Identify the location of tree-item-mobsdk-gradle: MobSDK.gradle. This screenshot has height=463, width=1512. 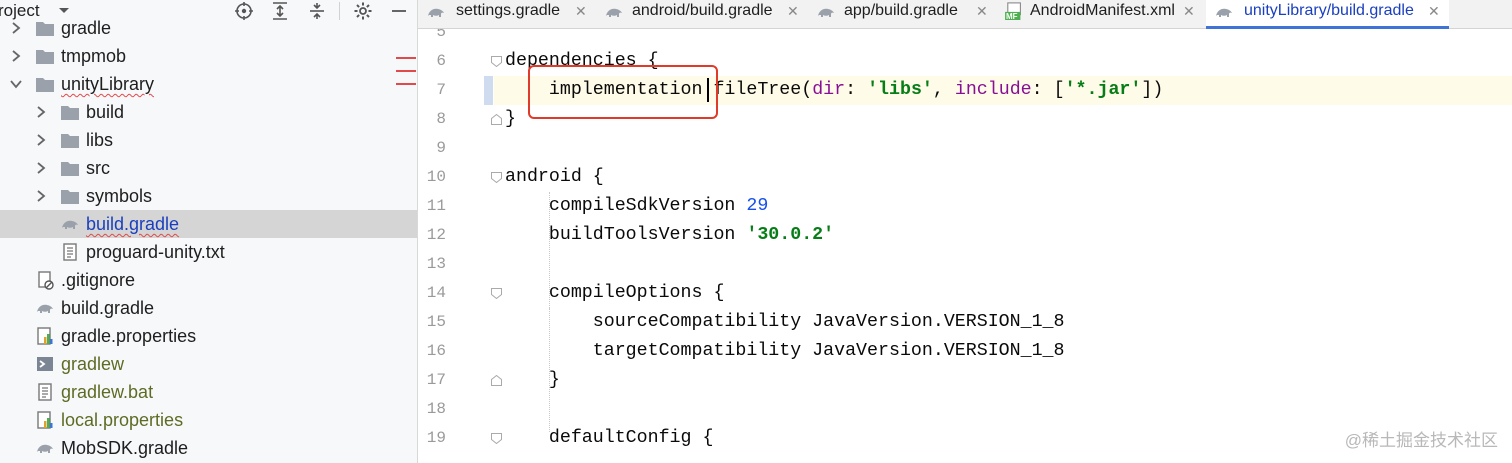
(208, 448).